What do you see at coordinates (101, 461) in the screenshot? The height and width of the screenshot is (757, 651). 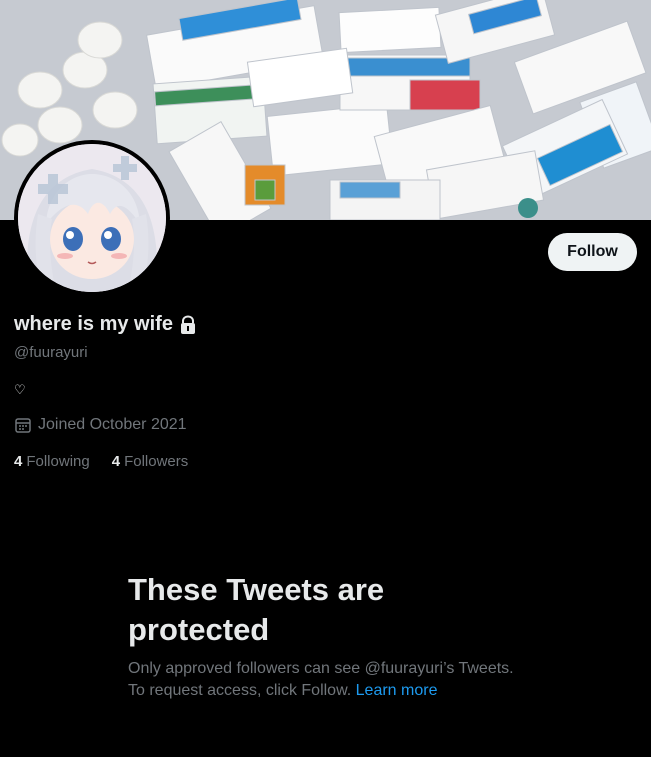 I see `stats-row: 4 Following 4 Followers` at bounding box center [101, 461].